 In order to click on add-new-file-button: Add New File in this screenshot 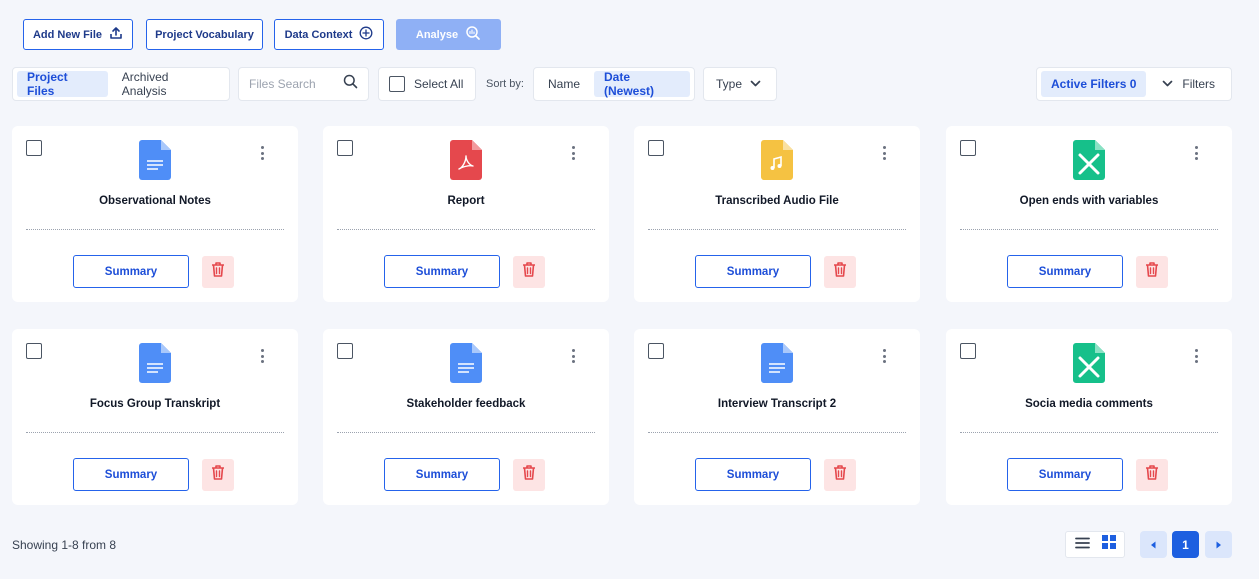, I will do `click(78, 34)`.